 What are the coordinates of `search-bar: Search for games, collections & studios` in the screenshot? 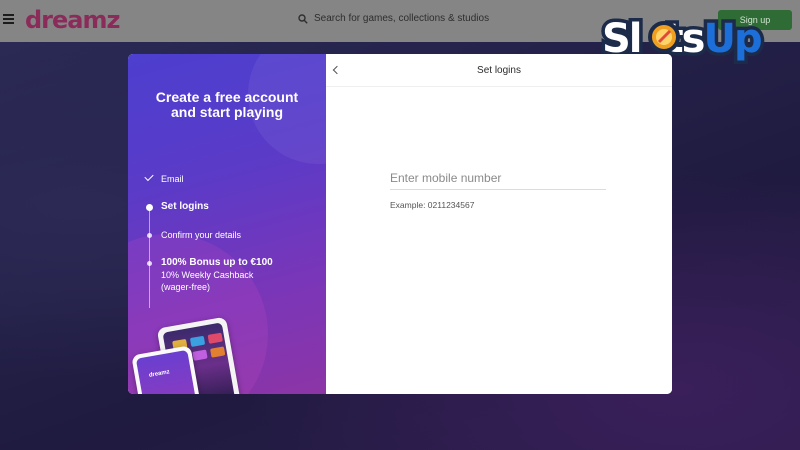 It's located at (393, 18).